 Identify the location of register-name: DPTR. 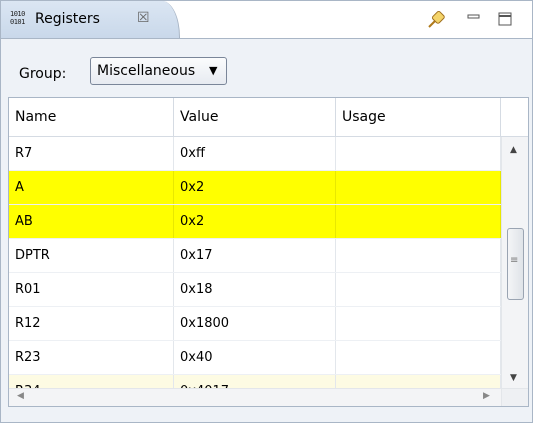
(91, 255).